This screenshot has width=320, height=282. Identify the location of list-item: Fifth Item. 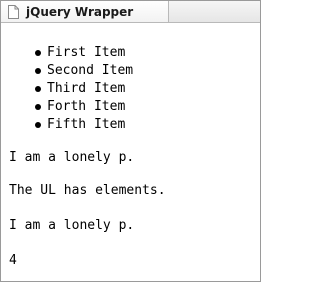
(71, 125).